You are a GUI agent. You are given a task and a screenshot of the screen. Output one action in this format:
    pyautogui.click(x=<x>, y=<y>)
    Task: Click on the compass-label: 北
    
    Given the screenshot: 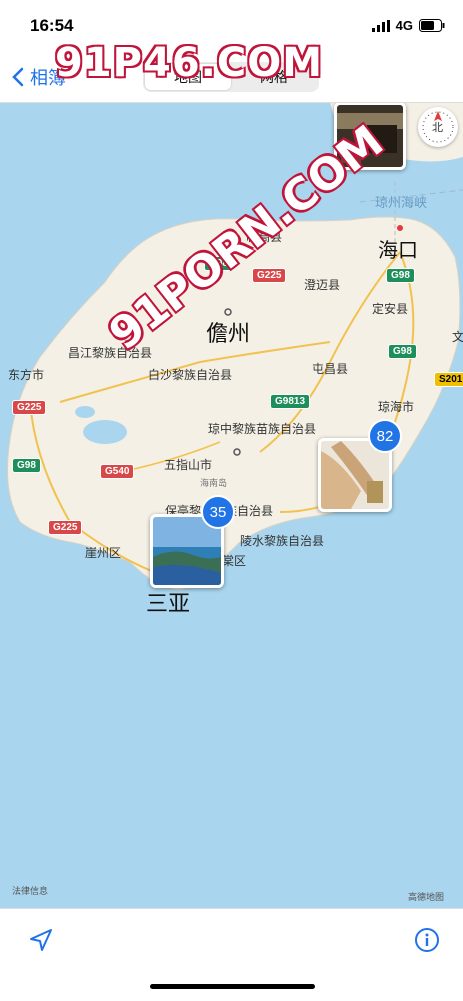 What is the action you would take?
    pyautogui.click(x=437, y=127)
    